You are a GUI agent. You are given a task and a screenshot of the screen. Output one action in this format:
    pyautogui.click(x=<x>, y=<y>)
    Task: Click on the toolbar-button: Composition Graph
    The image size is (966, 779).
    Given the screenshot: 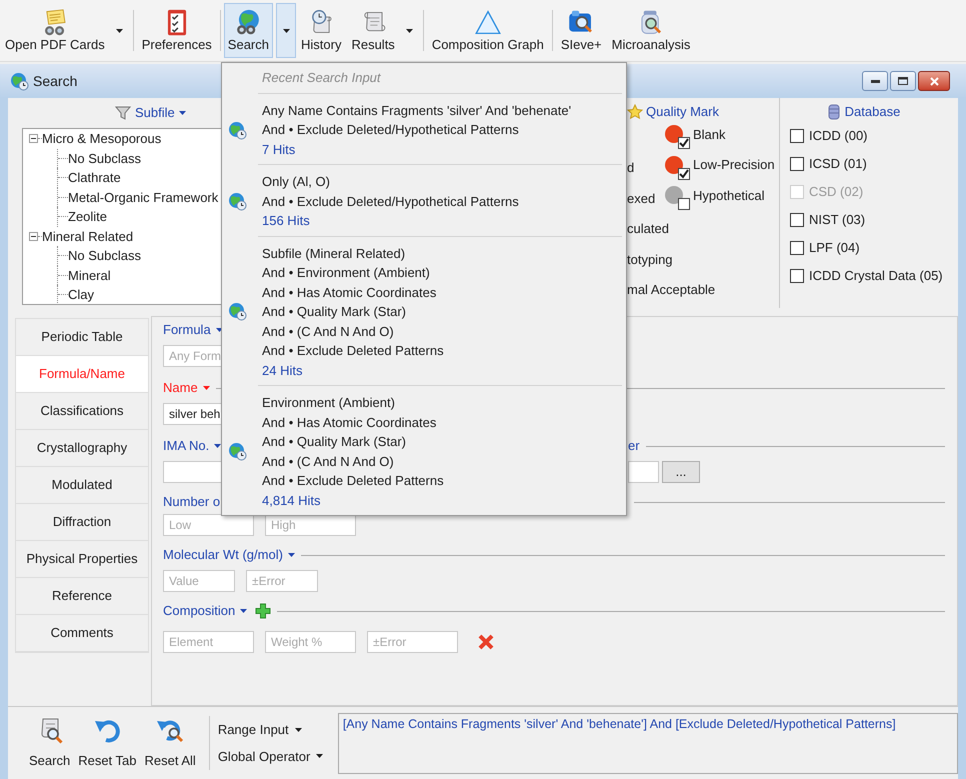 What is the action you would take?
    pyautogui.click(x=487, y=30)
    